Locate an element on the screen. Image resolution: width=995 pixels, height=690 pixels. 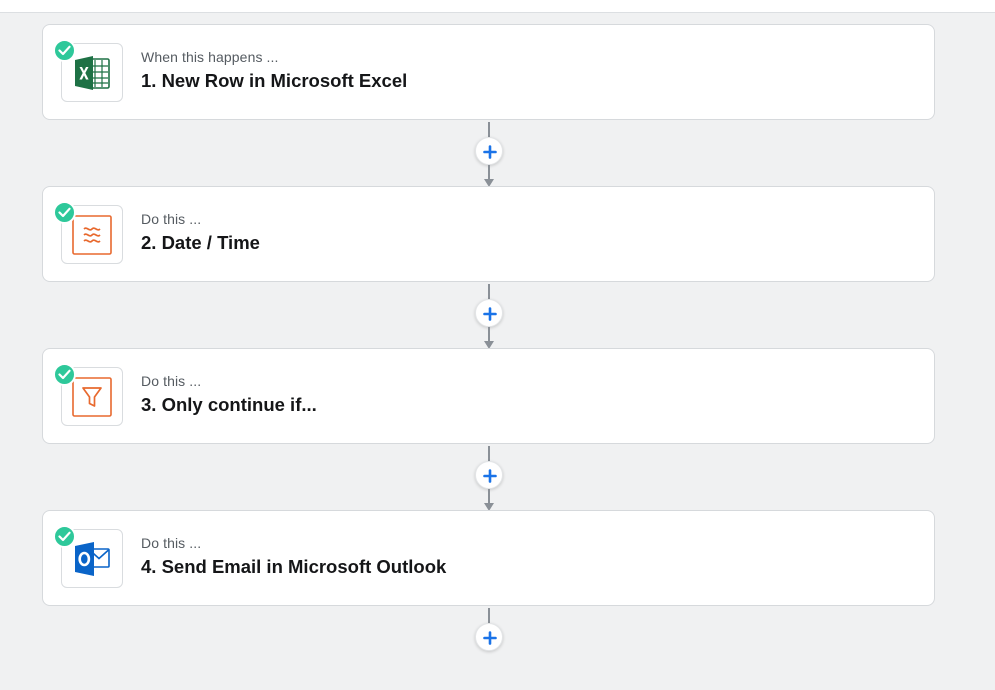
step-title: 1. New Row in Microsoft Excel is located at coordinates (274, 80).